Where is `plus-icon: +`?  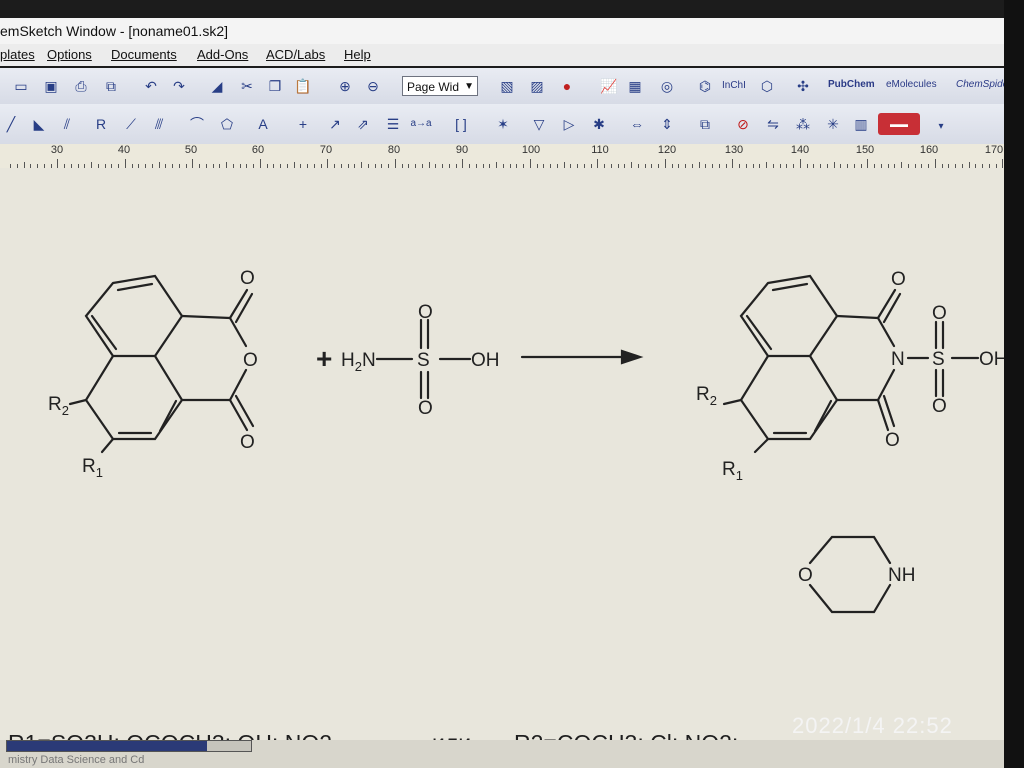 plus-icon: + is located at coordinates (303, 124).